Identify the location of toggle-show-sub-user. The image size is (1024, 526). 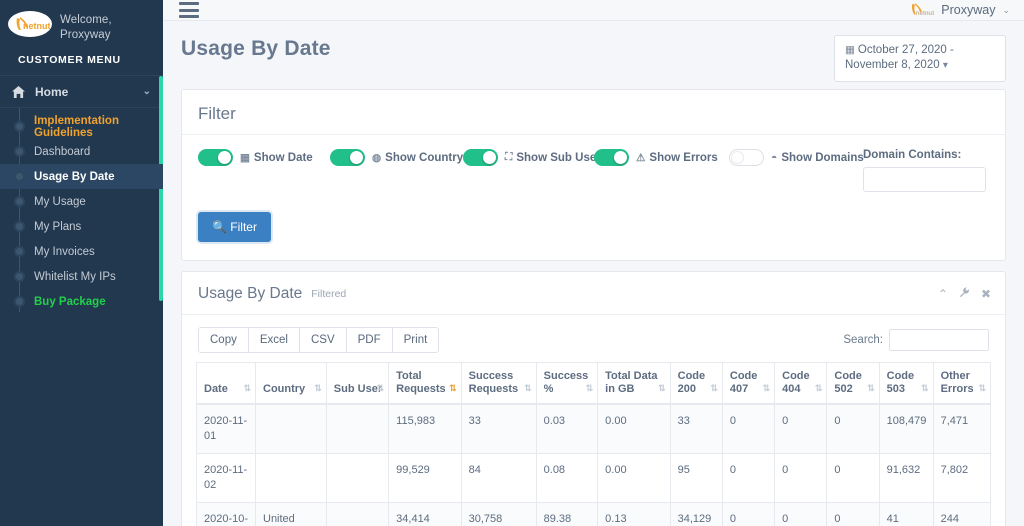
(480, 157).